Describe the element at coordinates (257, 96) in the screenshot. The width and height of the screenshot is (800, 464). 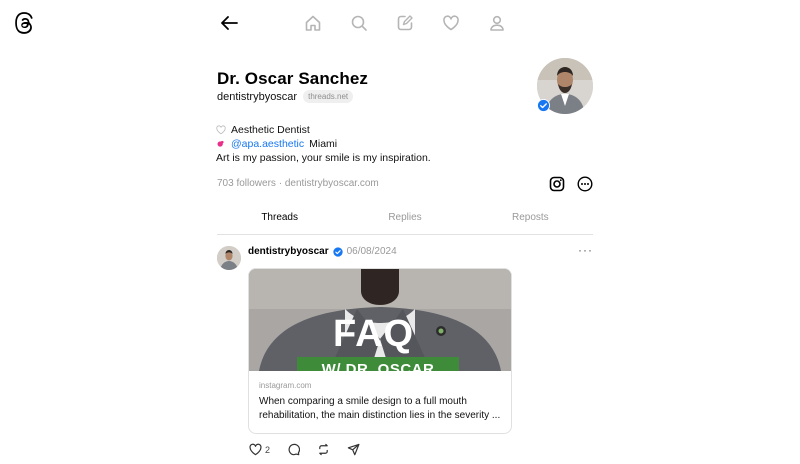
I see `profile-handle: dentistrybyoscar` at that location.